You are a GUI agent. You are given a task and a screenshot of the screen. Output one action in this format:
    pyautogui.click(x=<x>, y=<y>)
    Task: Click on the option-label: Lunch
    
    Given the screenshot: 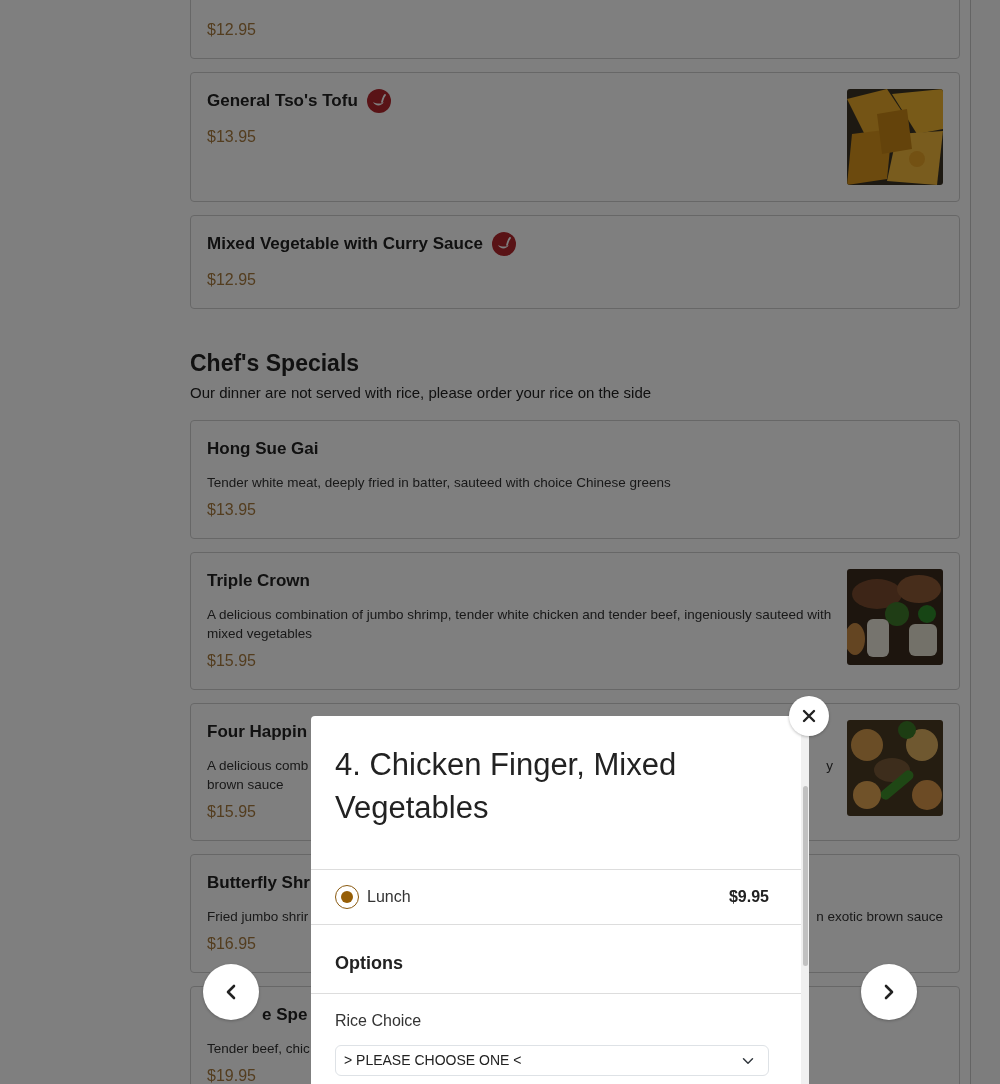 What is the action you would take?
    pyautogui.click(x=389, y=897)
    